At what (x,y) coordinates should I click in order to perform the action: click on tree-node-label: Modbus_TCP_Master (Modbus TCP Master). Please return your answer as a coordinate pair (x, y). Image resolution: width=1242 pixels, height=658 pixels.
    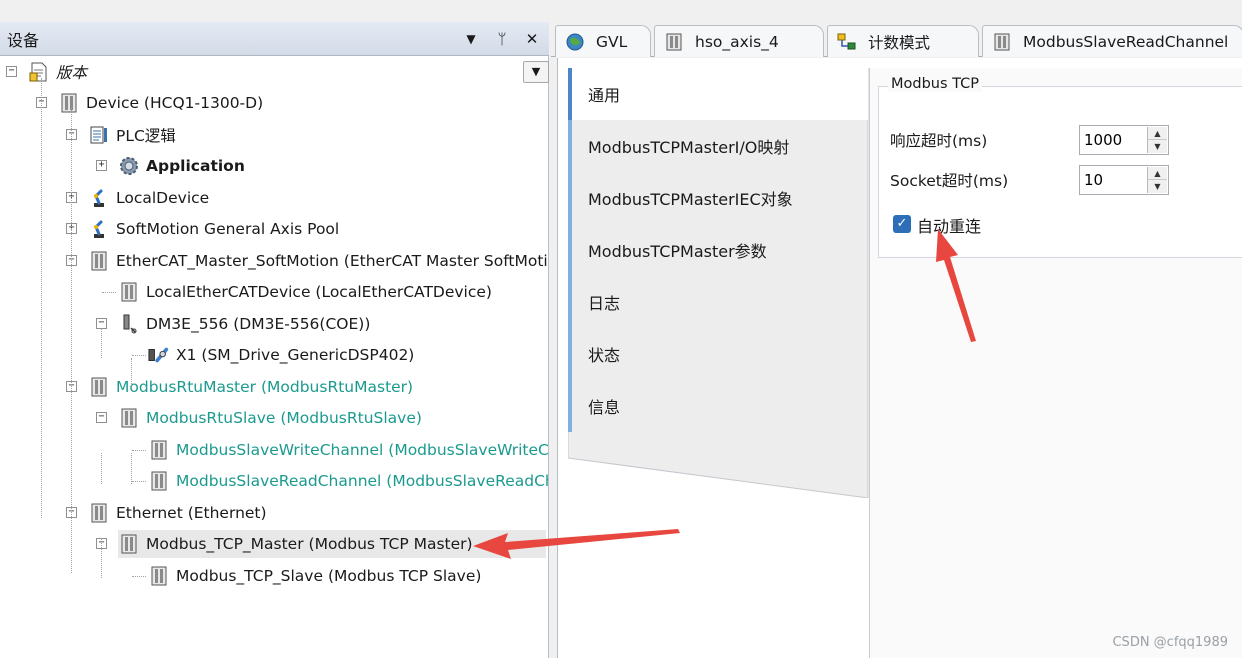
    Looking at the image, I should click on (309, 544).